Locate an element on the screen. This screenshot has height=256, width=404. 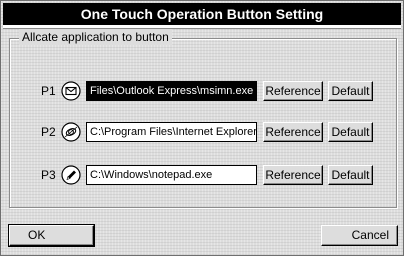
group-box-title: Allcate application to button is located at coordinates (95, 37).